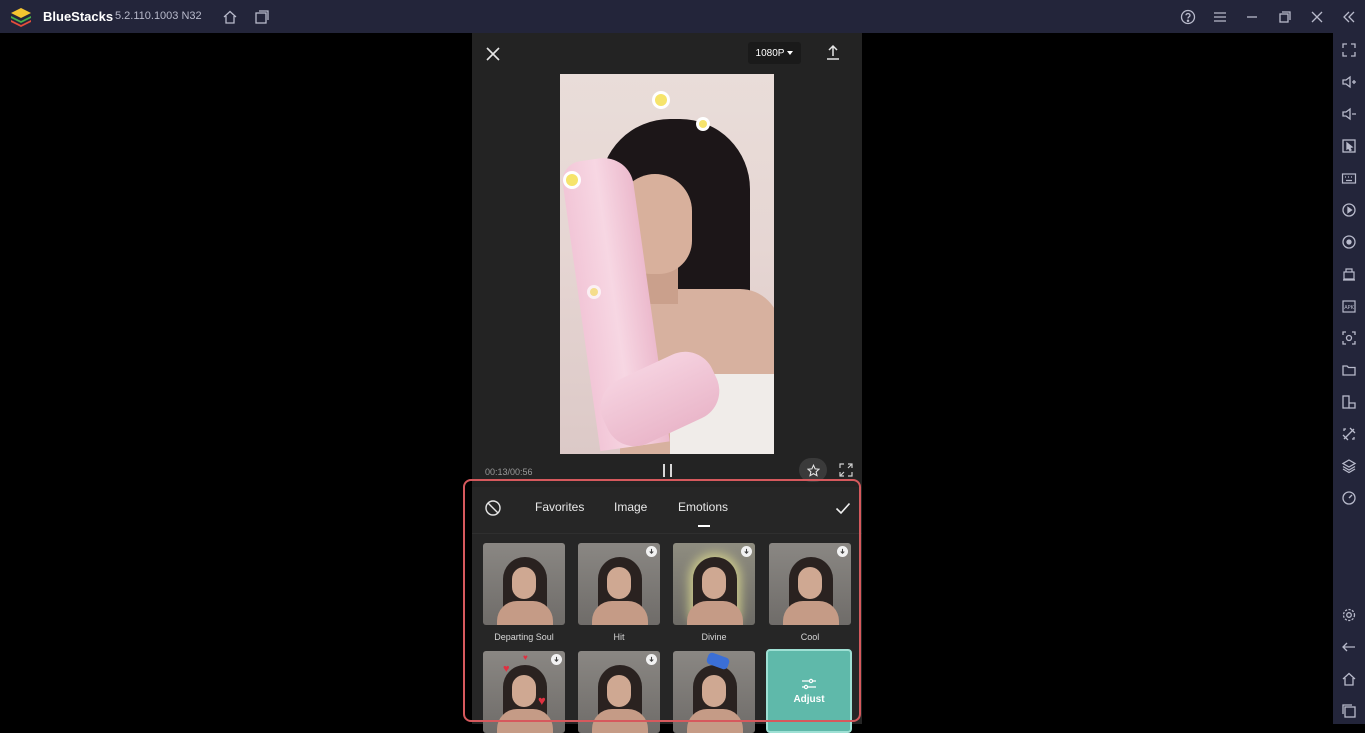 Image resolution: width=1365 pixels, height=733 pixels. I want to click on tab-favorites: Favorites, so click(559, 507).